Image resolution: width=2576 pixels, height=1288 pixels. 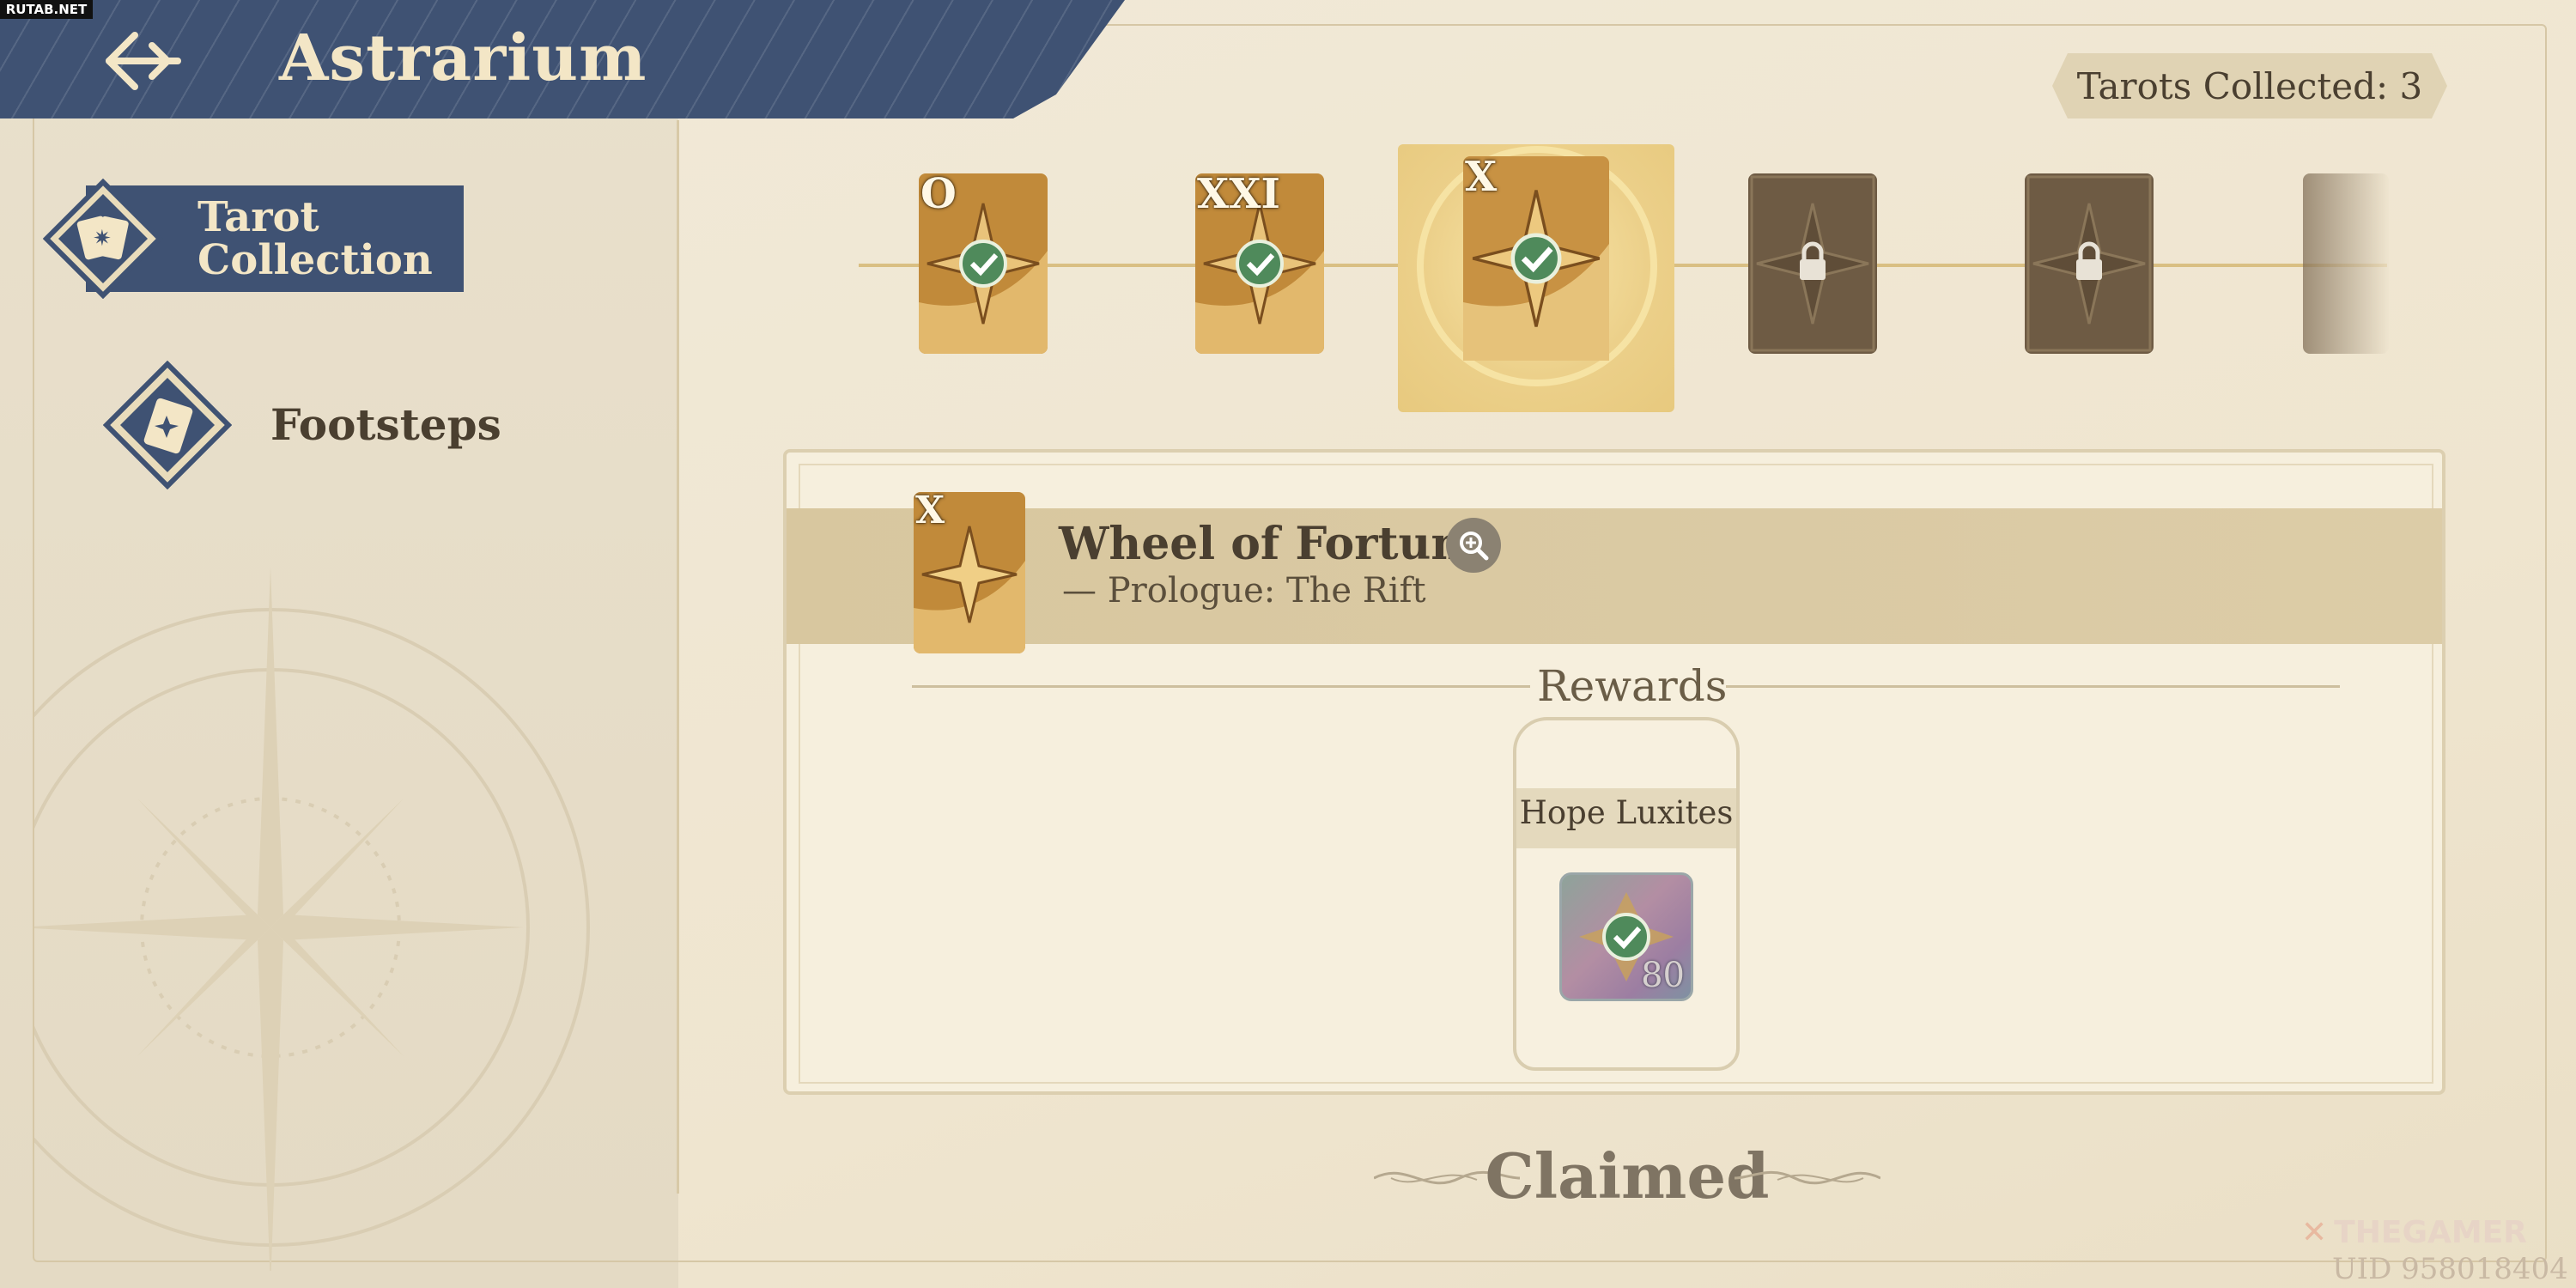 What do you see at coordinates (1244, 591) in the screenshot?
I see `tarot-subtitle: — Prologue: The Rift` at bounding box center [1244, 591].